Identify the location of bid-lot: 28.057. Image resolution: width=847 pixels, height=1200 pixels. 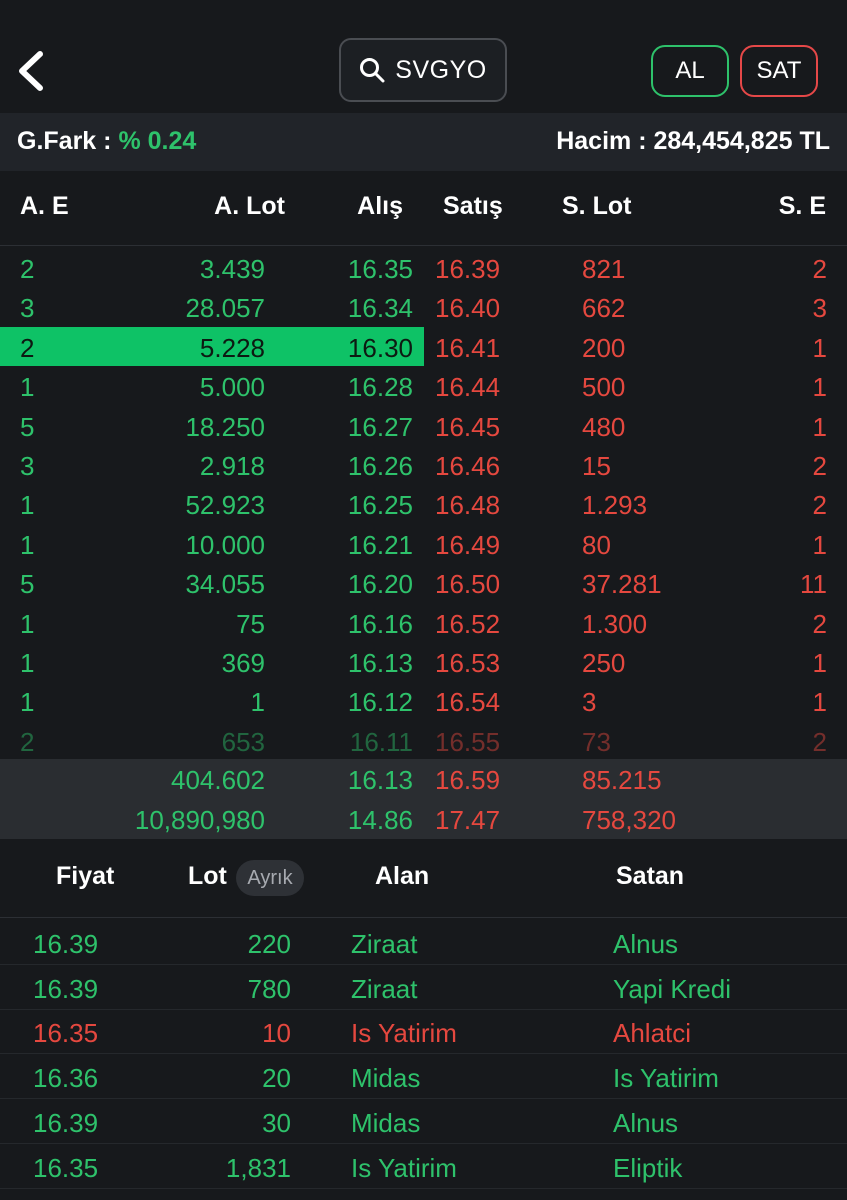
(225, 308).